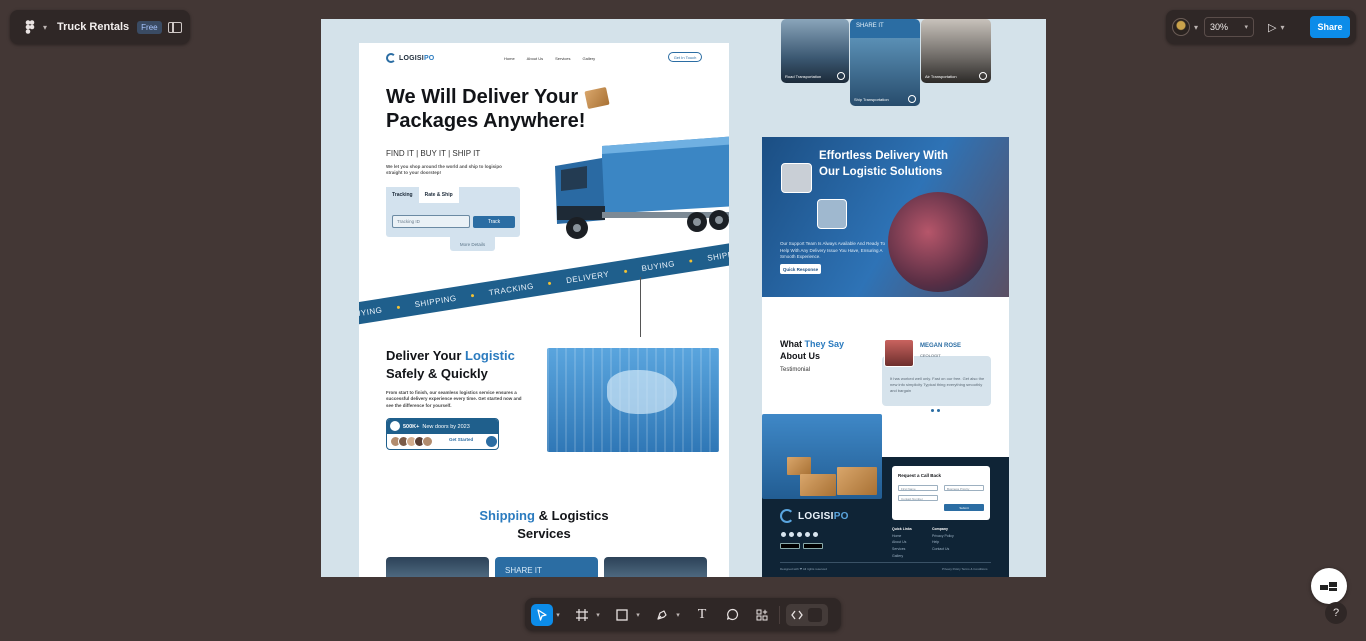  I want to click on tracking-id-input: Tracking ID, so click(431, 221).